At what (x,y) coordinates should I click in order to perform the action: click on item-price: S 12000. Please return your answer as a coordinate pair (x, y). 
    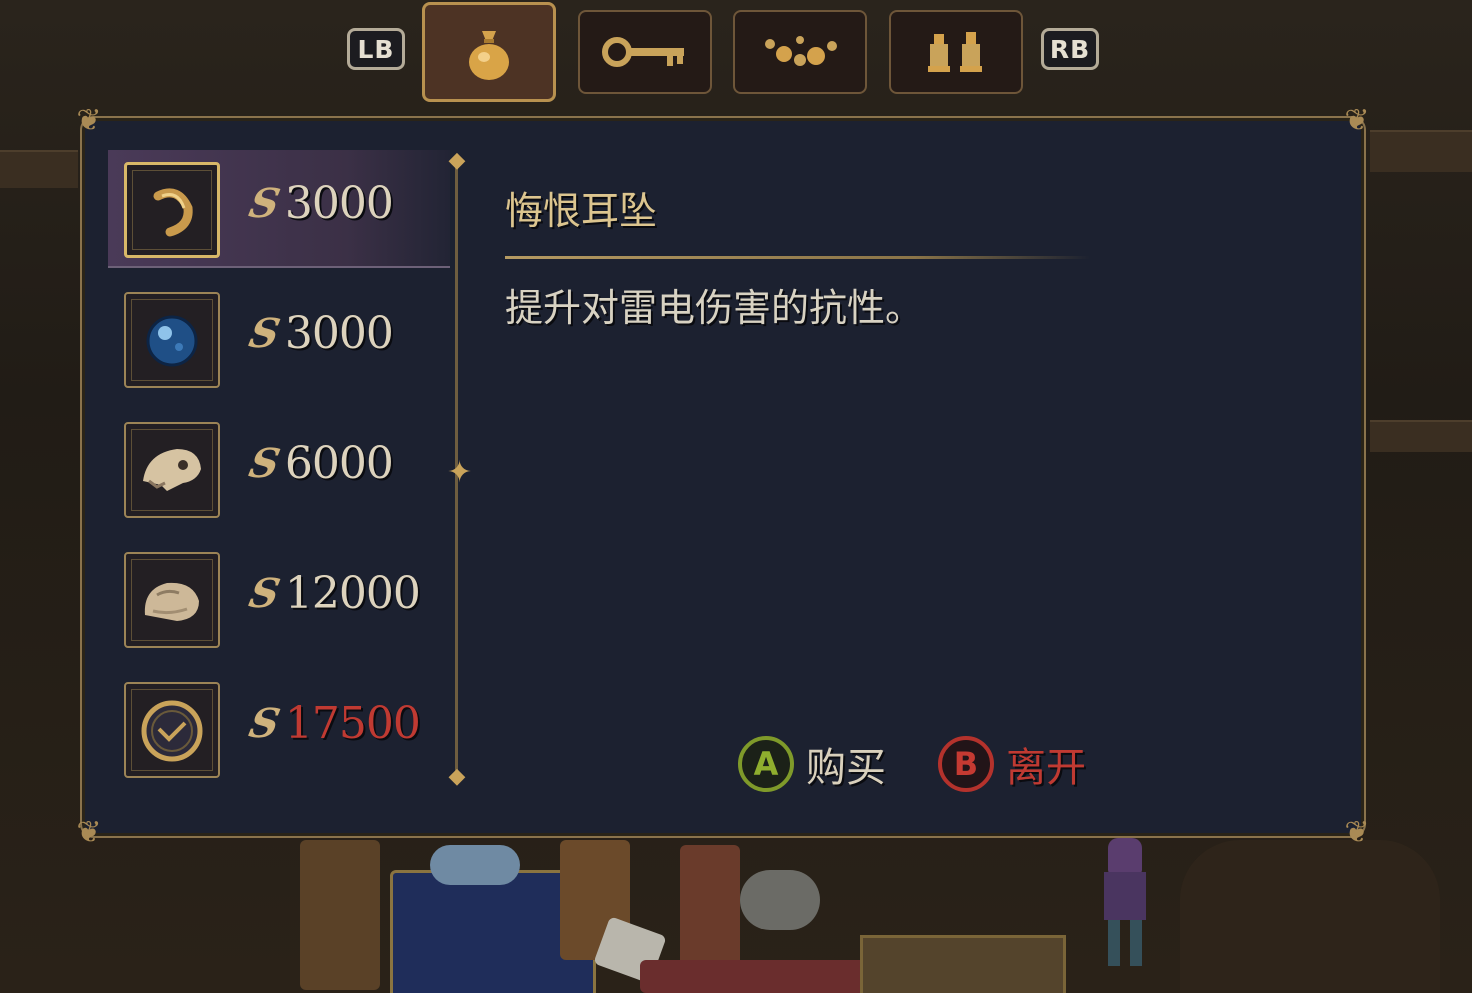
    Looking at the image, I should click on (333, 594).